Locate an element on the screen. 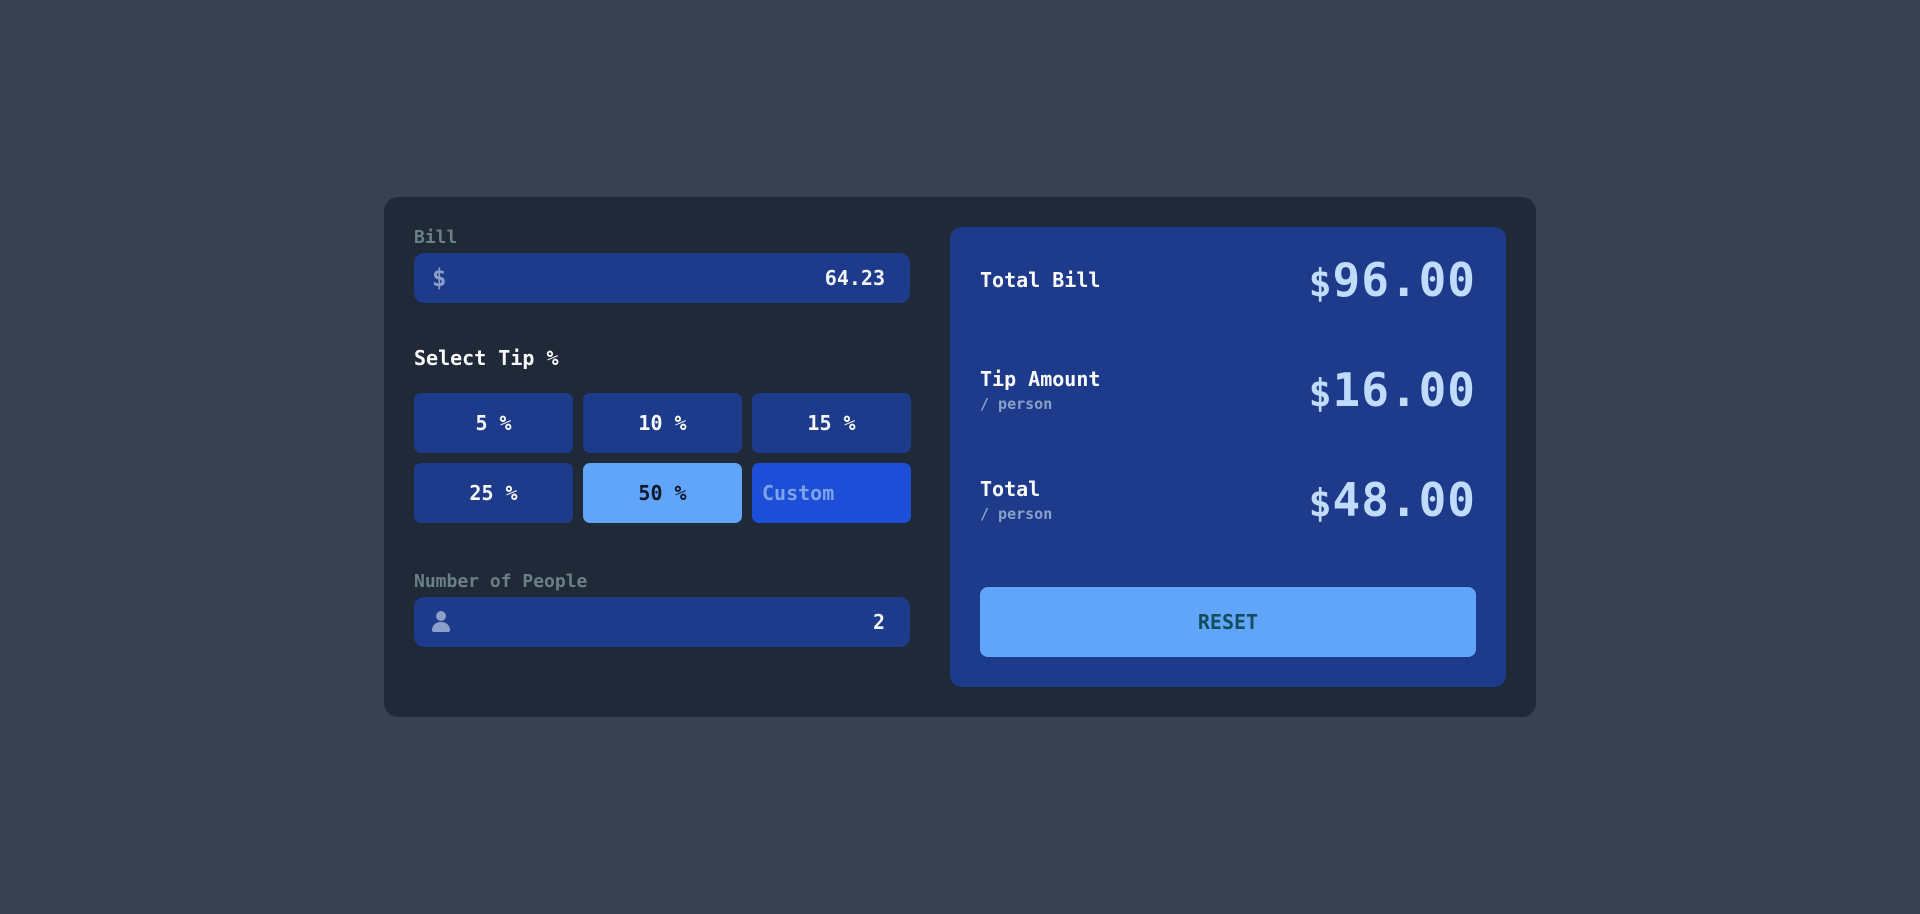 The width and height of the screenshot is (1920, 914). total-amount: $48.00 is located at coordinates (1392, 500).